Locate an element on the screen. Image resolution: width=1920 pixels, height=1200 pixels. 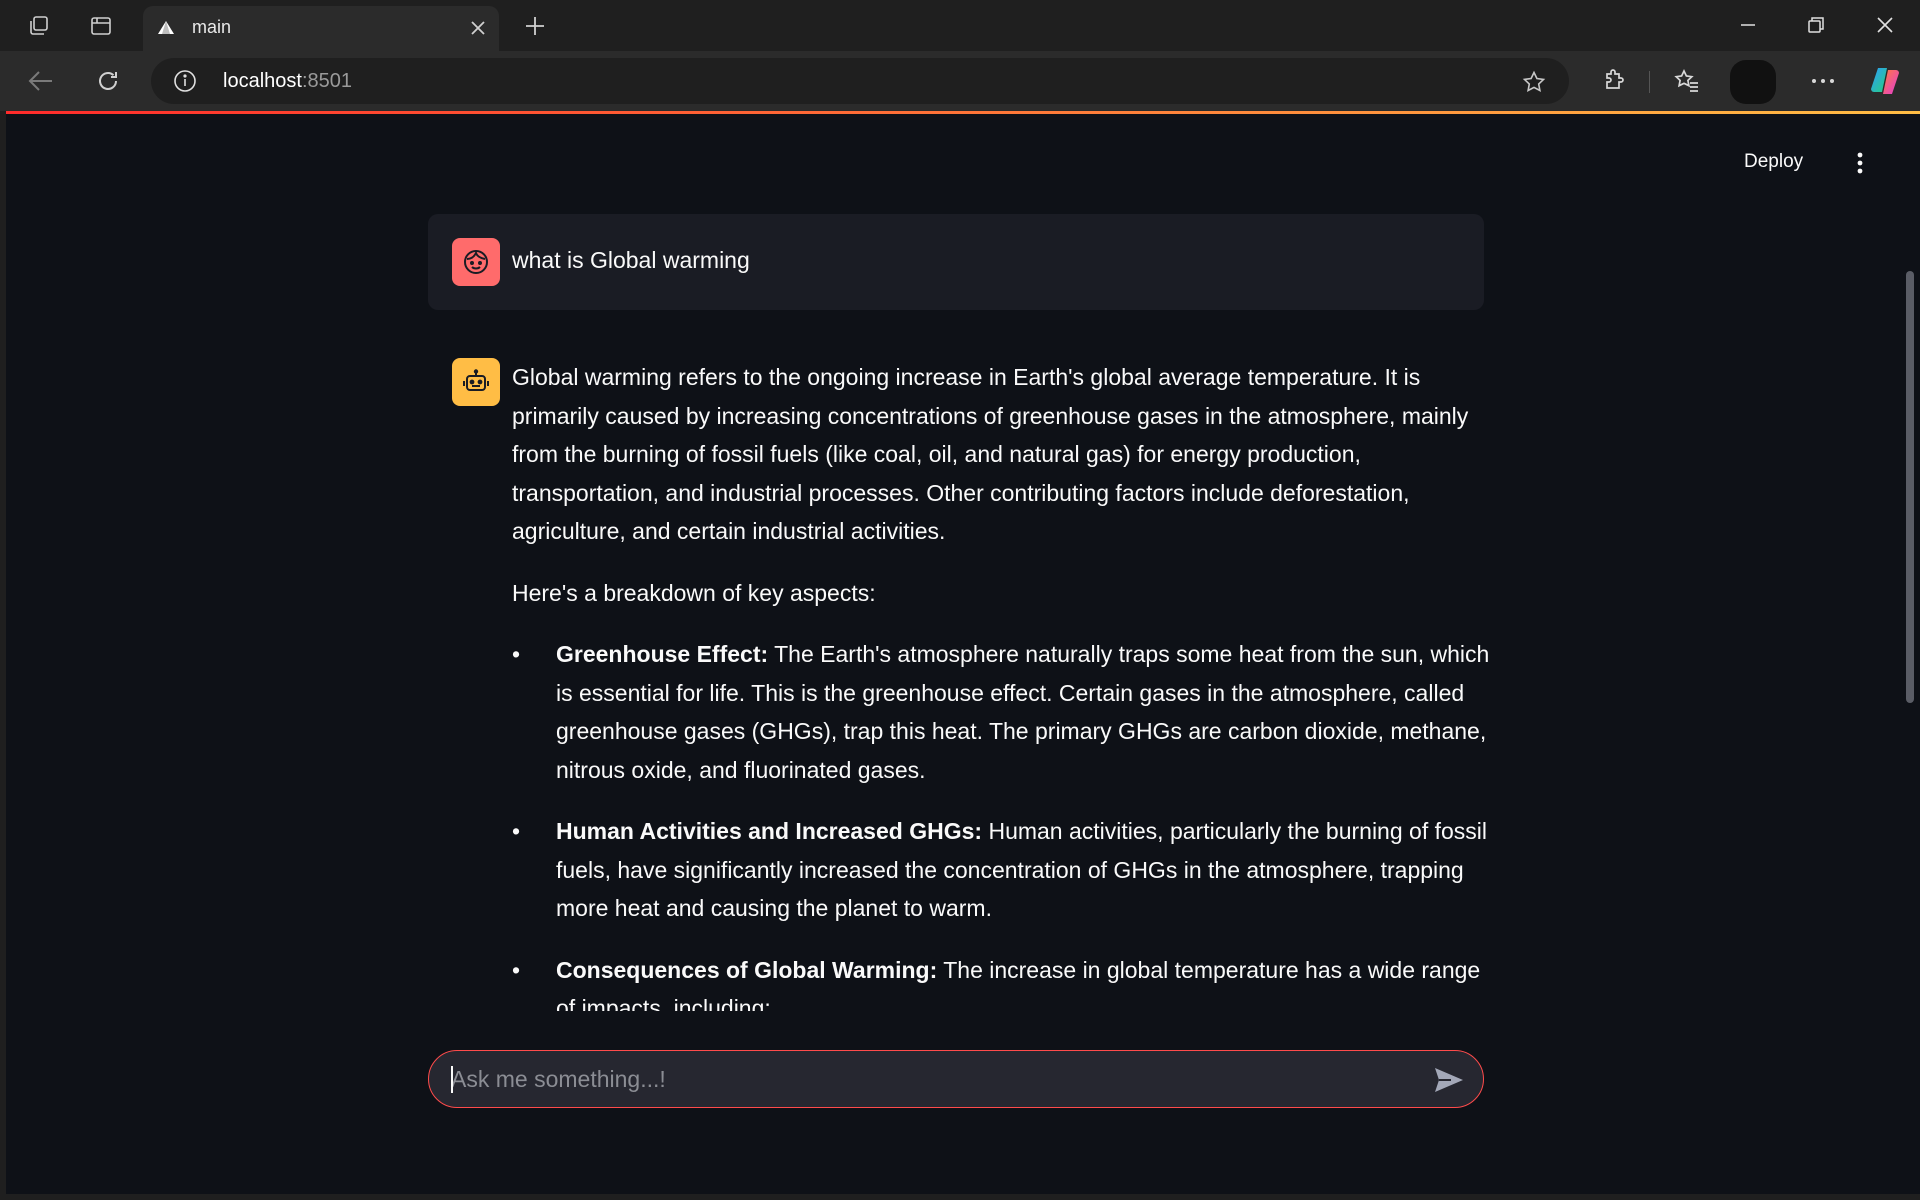
tab-title: main is located at coordinates (212, 27).